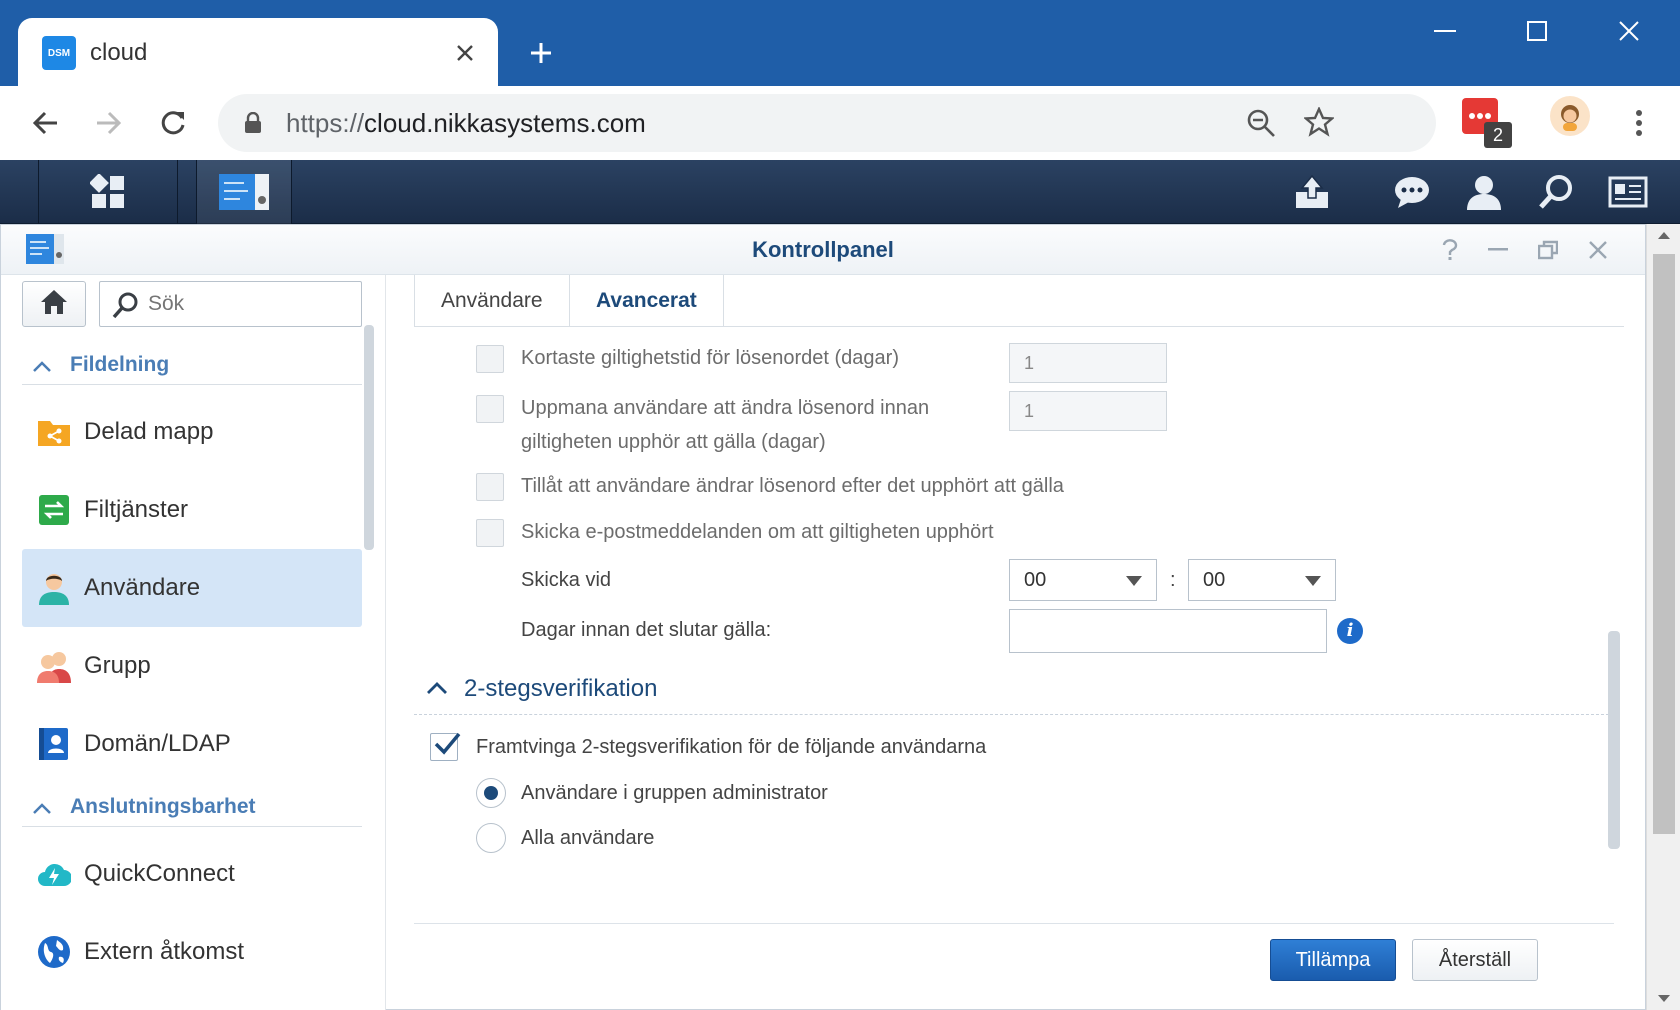  I want to click on sidebar-search, so click(230, 304).